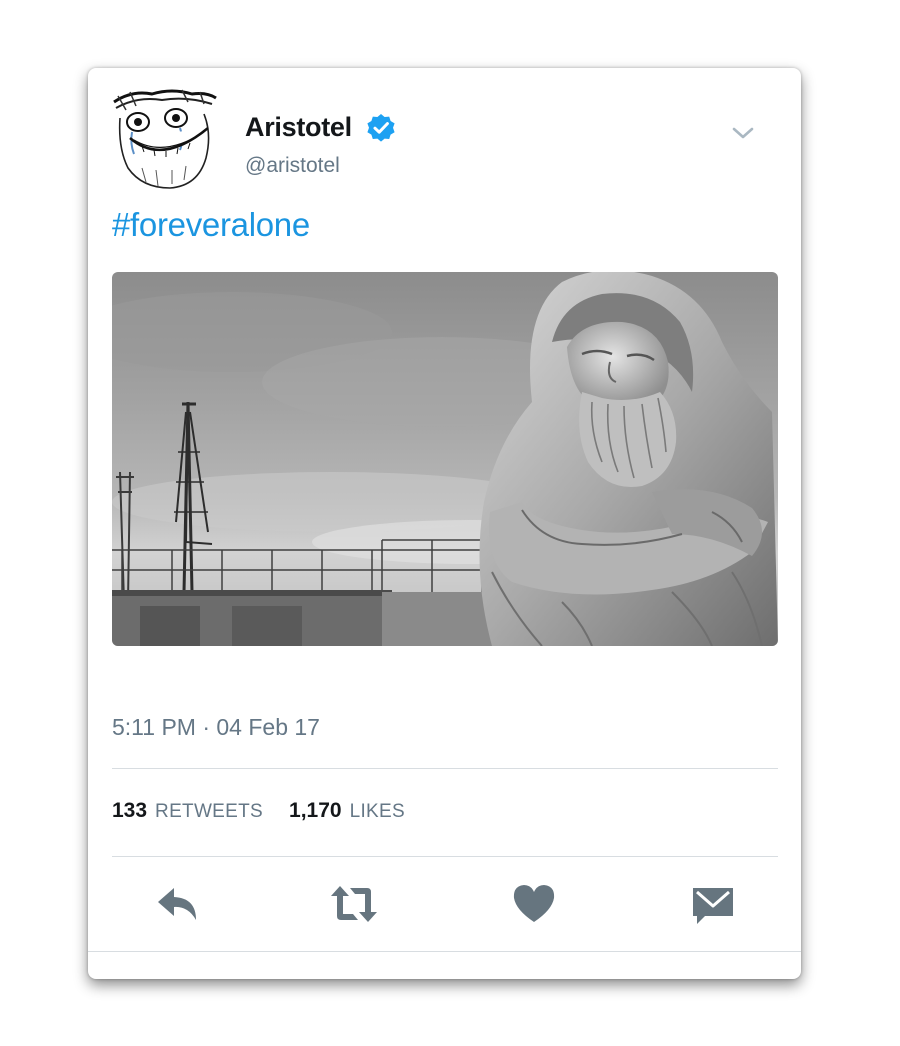 The width and height of the screenshot is (900, 1046). What do you see at coordinates (178, 904) in the screenshot?
I see `reply-icon` at bounding box center [178, 904].